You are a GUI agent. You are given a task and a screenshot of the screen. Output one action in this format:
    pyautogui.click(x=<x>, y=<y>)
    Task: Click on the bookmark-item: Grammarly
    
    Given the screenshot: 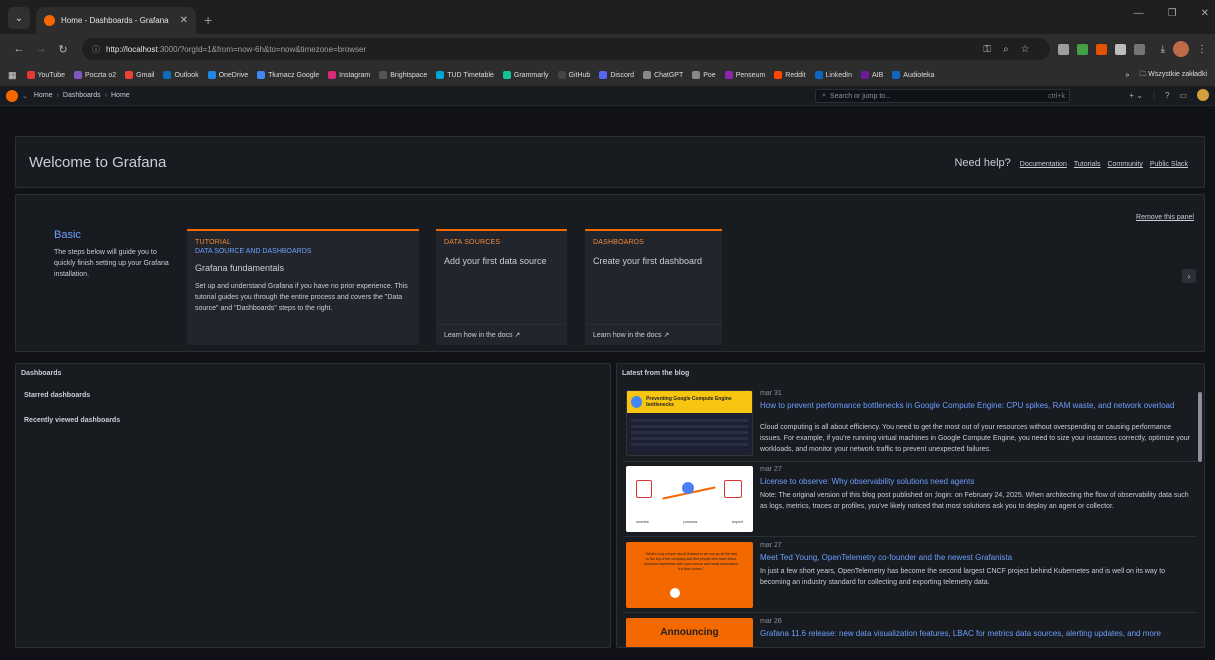 What is the action you would take?
    pyautogui.click(x=525, y=75)
    